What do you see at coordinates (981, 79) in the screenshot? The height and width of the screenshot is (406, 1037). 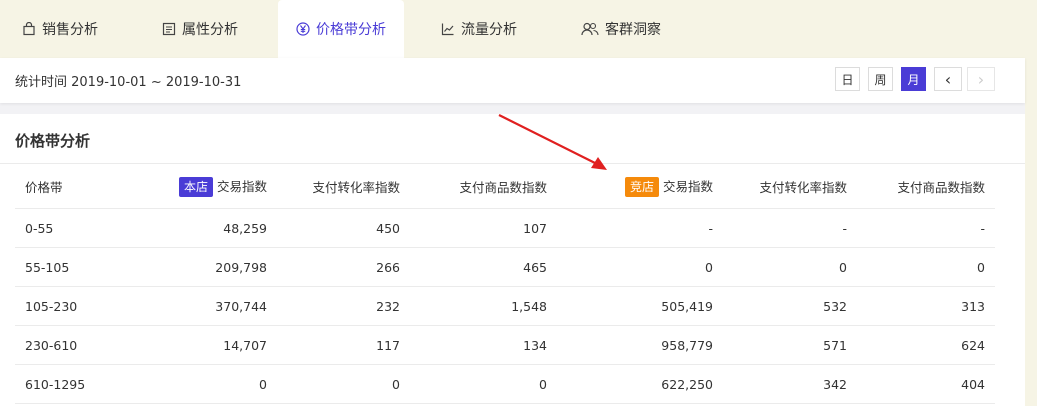 I see `next-button: ›` at bounding box center [981, 79].